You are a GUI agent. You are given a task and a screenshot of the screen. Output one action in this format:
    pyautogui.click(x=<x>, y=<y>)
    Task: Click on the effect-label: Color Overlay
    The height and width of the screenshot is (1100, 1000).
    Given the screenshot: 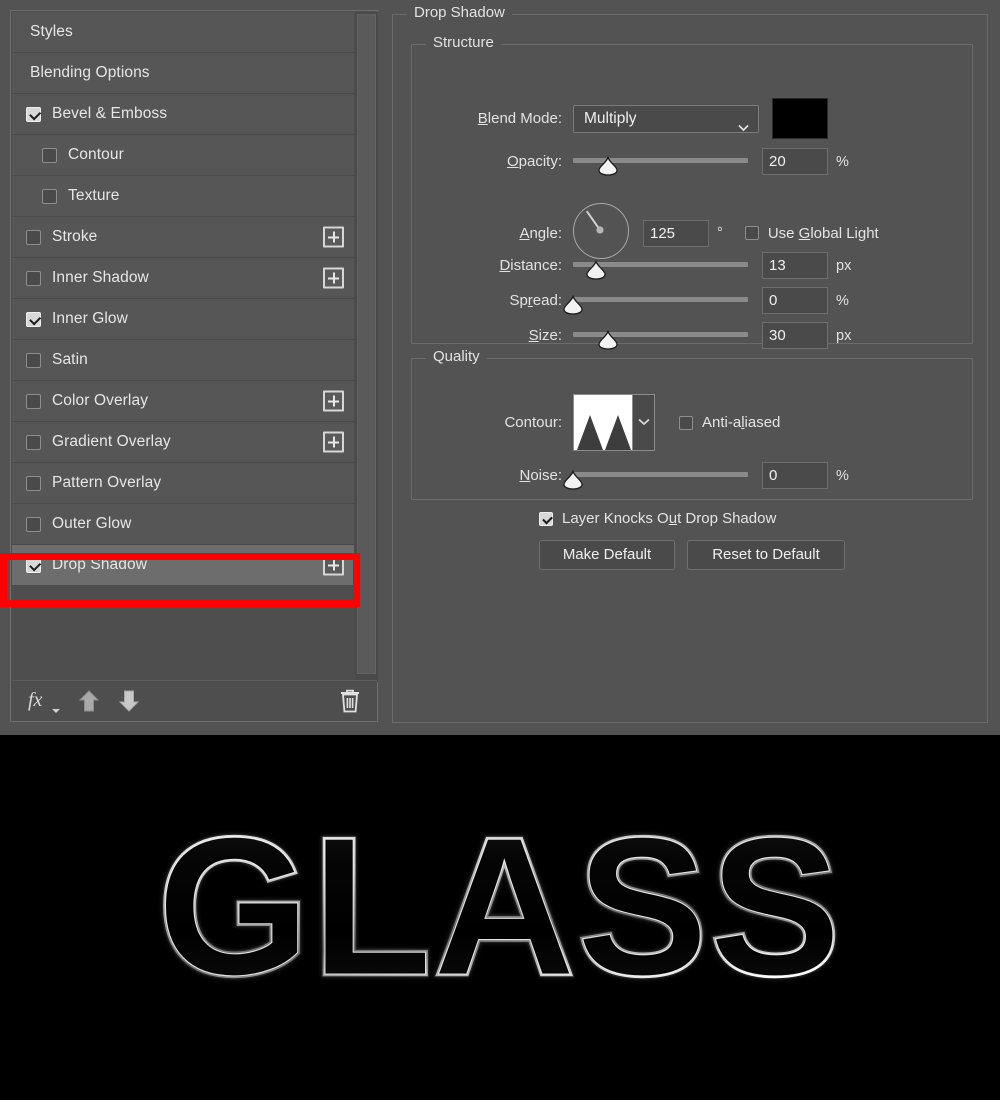 What is the action you would take?
    pyautogui.click(x=100, y=400)
    